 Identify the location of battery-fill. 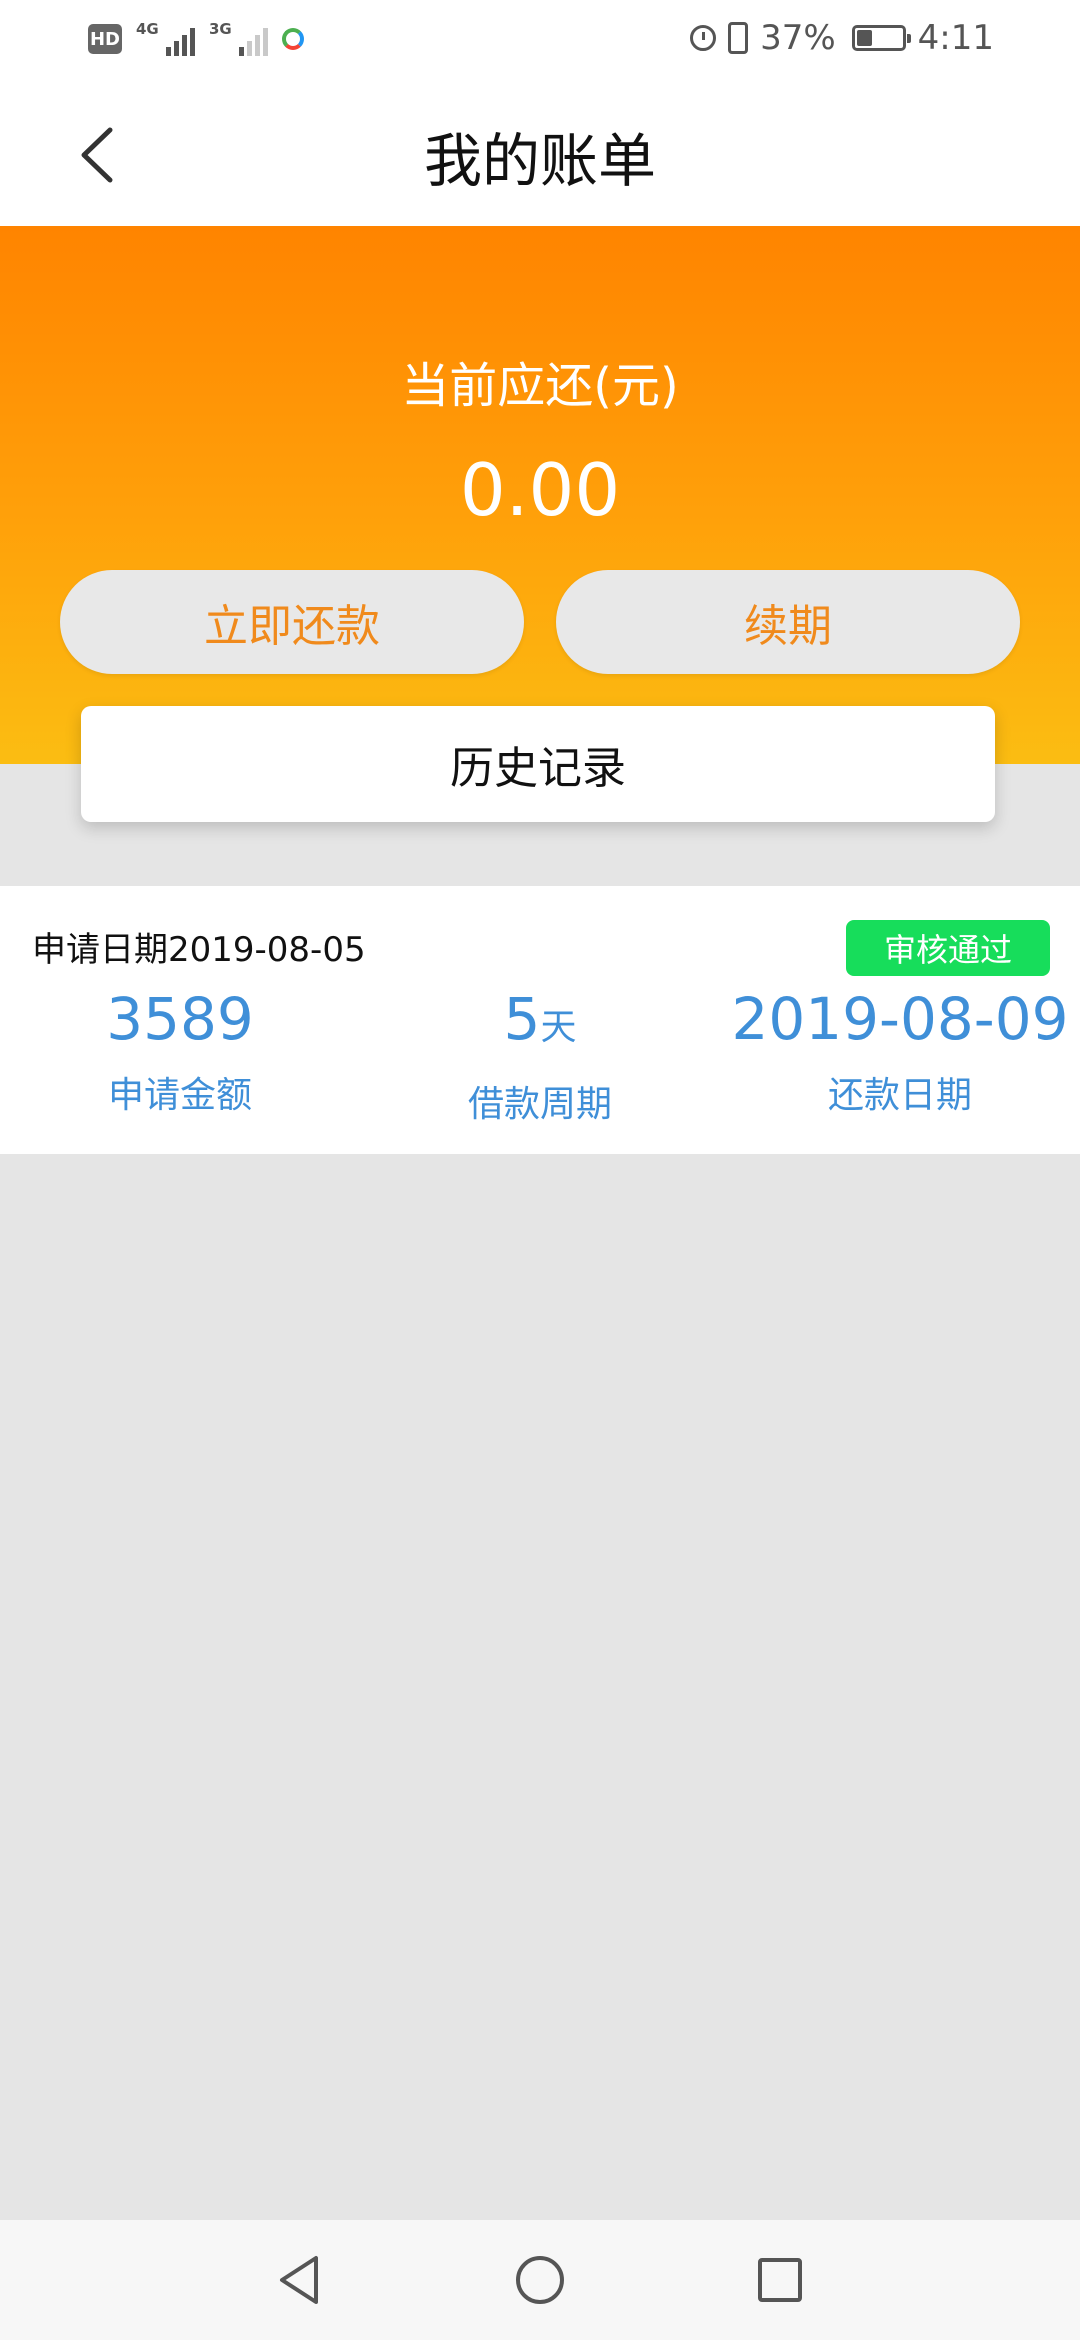
(864, 38).